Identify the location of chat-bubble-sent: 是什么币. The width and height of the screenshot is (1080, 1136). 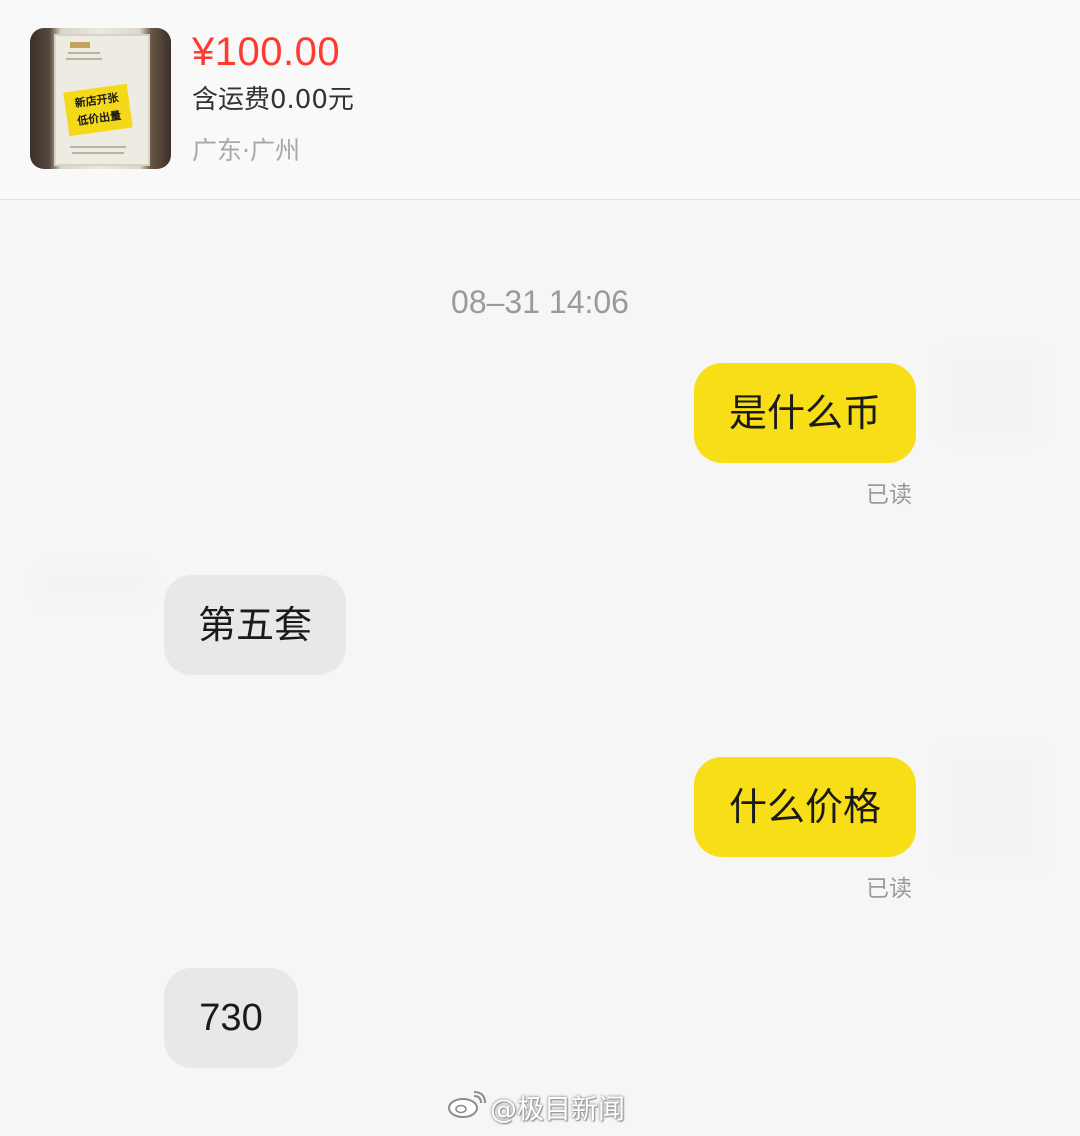
(805, 413).